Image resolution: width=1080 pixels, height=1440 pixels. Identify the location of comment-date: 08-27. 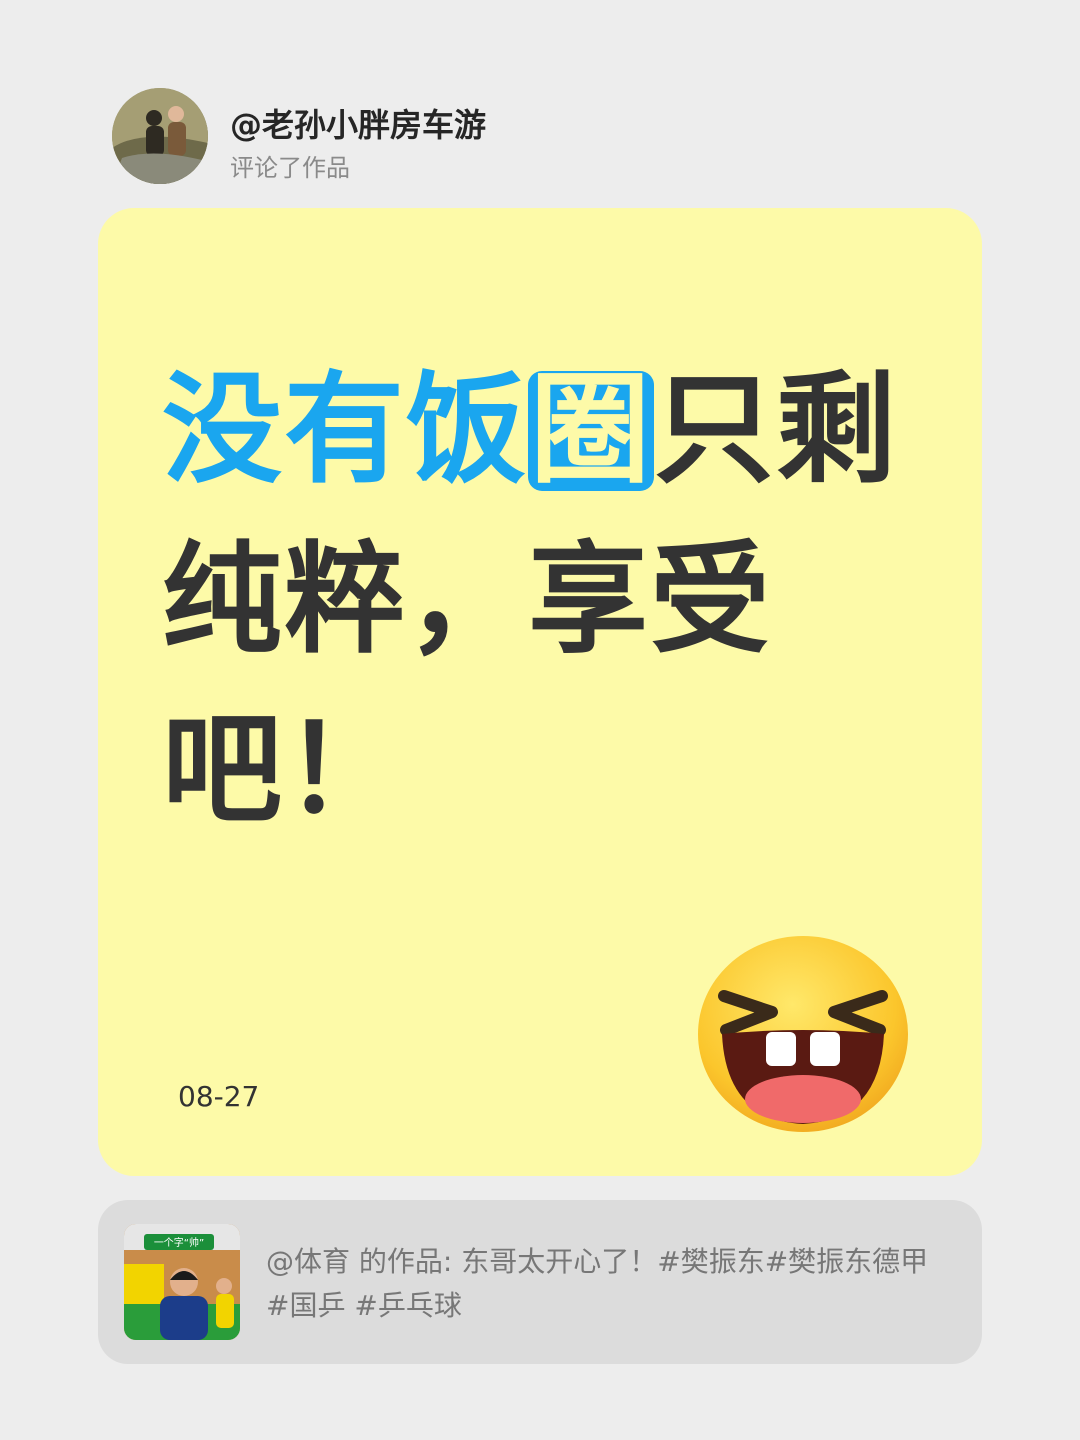
(219, 1096).